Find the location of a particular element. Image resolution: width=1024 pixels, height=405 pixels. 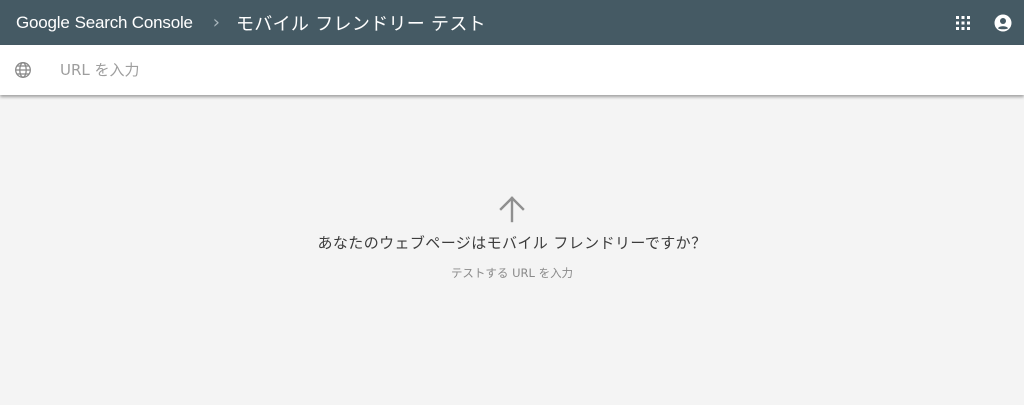

header-actions is located at coordinates (983, 23).